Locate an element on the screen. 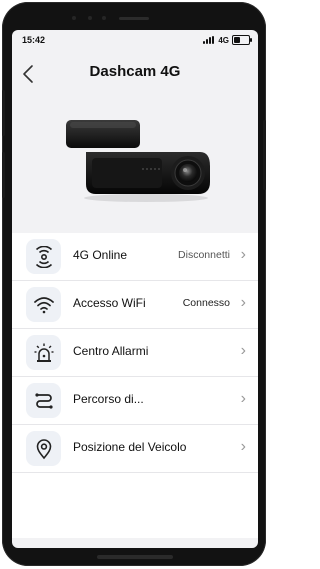 This screenshot has width=320, height=569. status-indicators: 4G is located at coordinates (227, 40).